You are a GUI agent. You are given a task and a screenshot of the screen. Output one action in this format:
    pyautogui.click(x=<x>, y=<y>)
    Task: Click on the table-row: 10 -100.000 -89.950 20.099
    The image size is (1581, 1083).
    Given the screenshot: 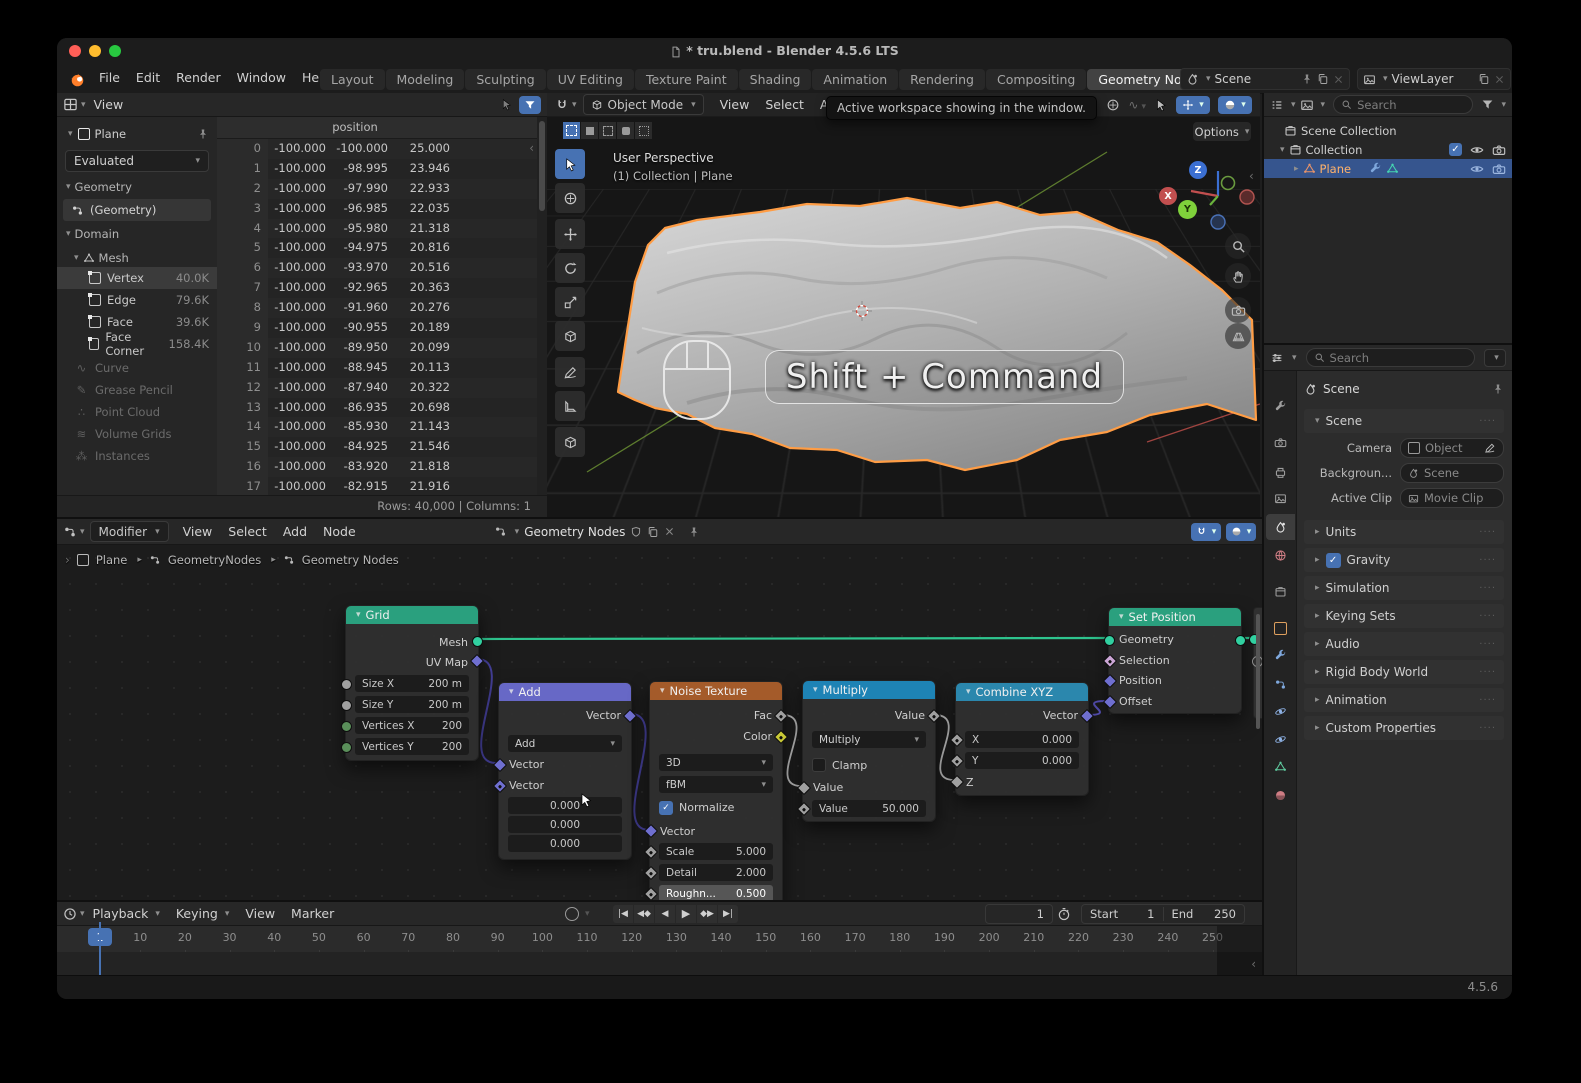 What is the action you would take?
    pyautogui.click(x=377, y=347)
    